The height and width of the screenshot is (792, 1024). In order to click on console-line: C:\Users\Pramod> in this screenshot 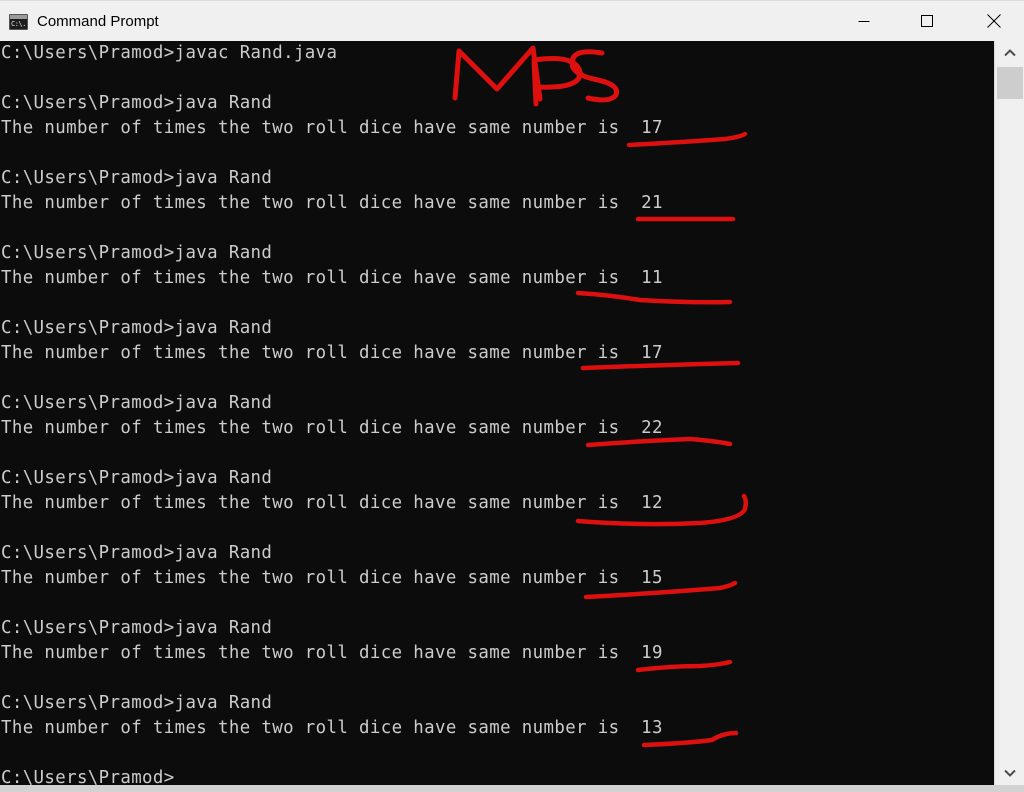, I will do `click(88, 776)`.